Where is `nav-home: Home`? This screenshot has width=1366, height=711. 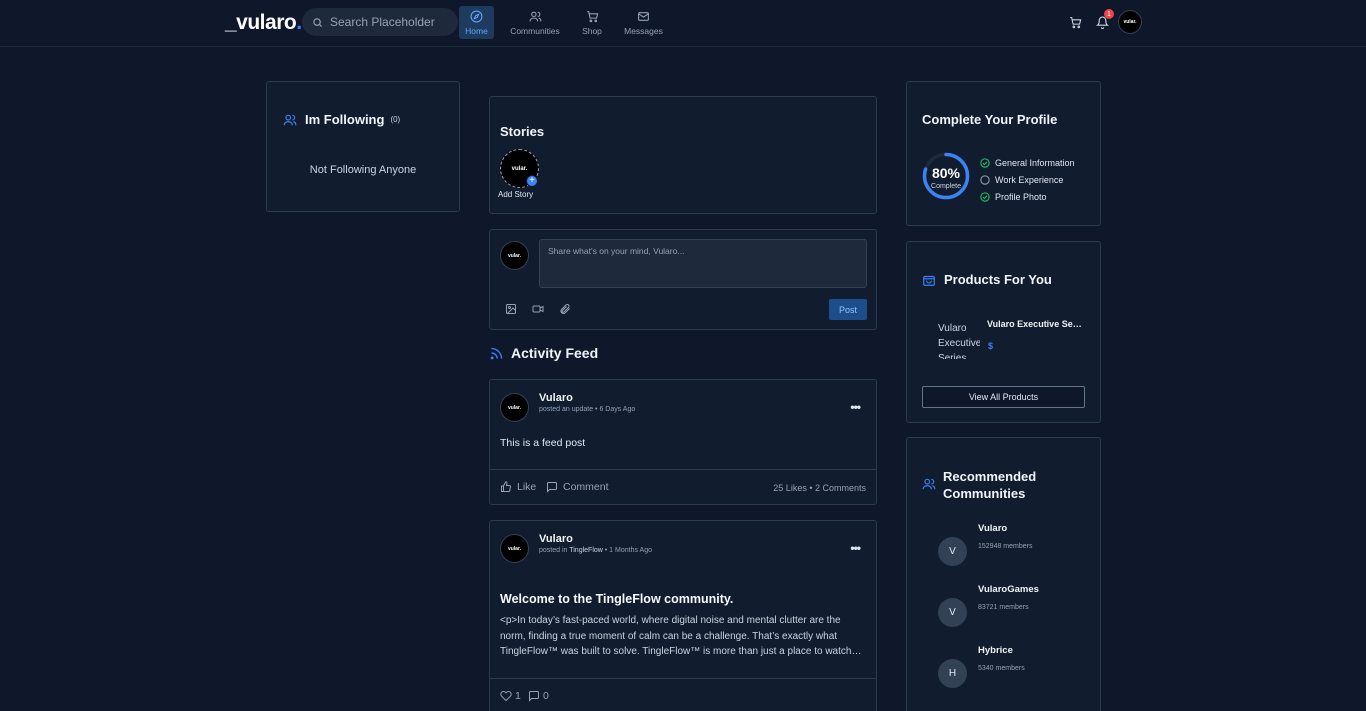 nav-home: Home is located at coordinates (476, 22).